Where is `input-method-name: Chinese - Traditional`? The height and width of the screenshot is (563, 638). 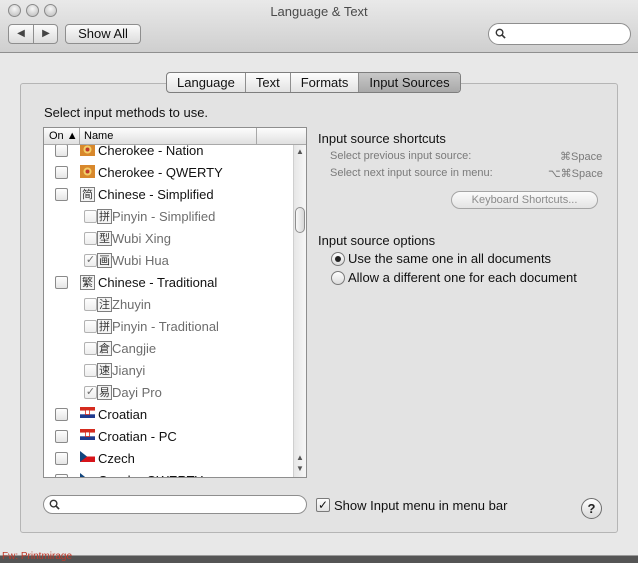
input-method-name: Chinese - Traditional is located at coordinates (158, 282).